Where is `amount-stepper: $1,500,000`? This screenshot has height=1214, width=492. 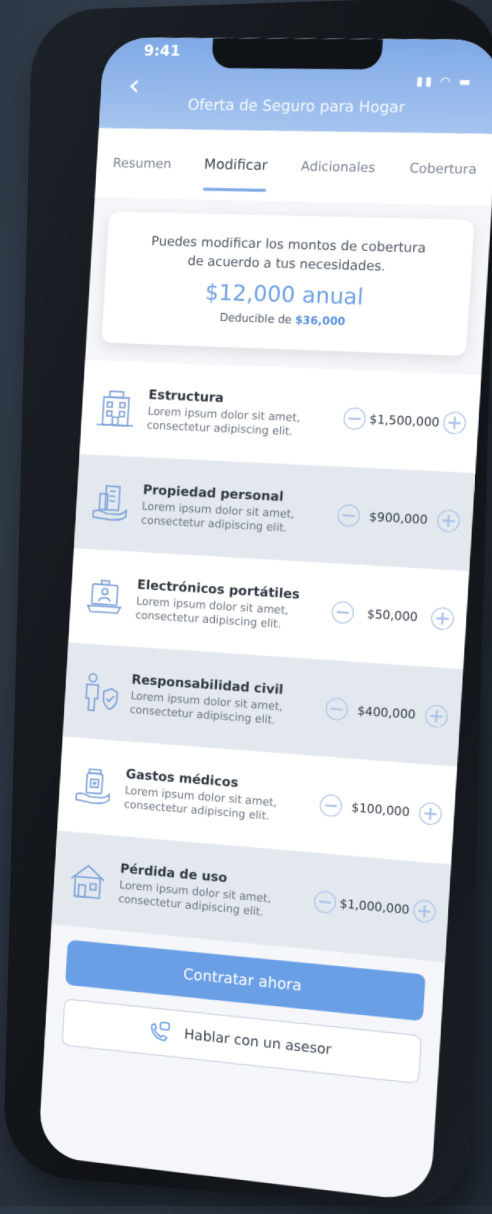
amount-stepper: $1,500,000 is located at coordinates (405, 421).